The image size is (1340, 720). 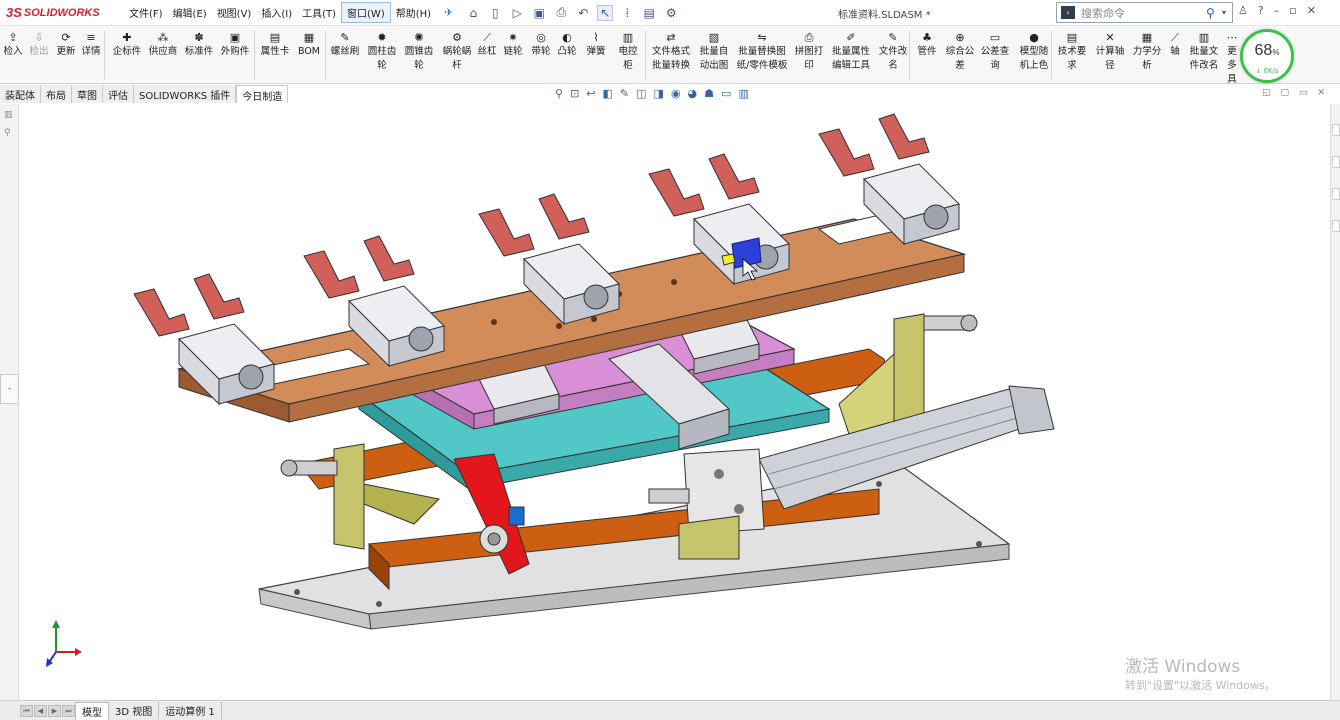 I want to click on open-icon: ▷, so click(x=517, y=13).